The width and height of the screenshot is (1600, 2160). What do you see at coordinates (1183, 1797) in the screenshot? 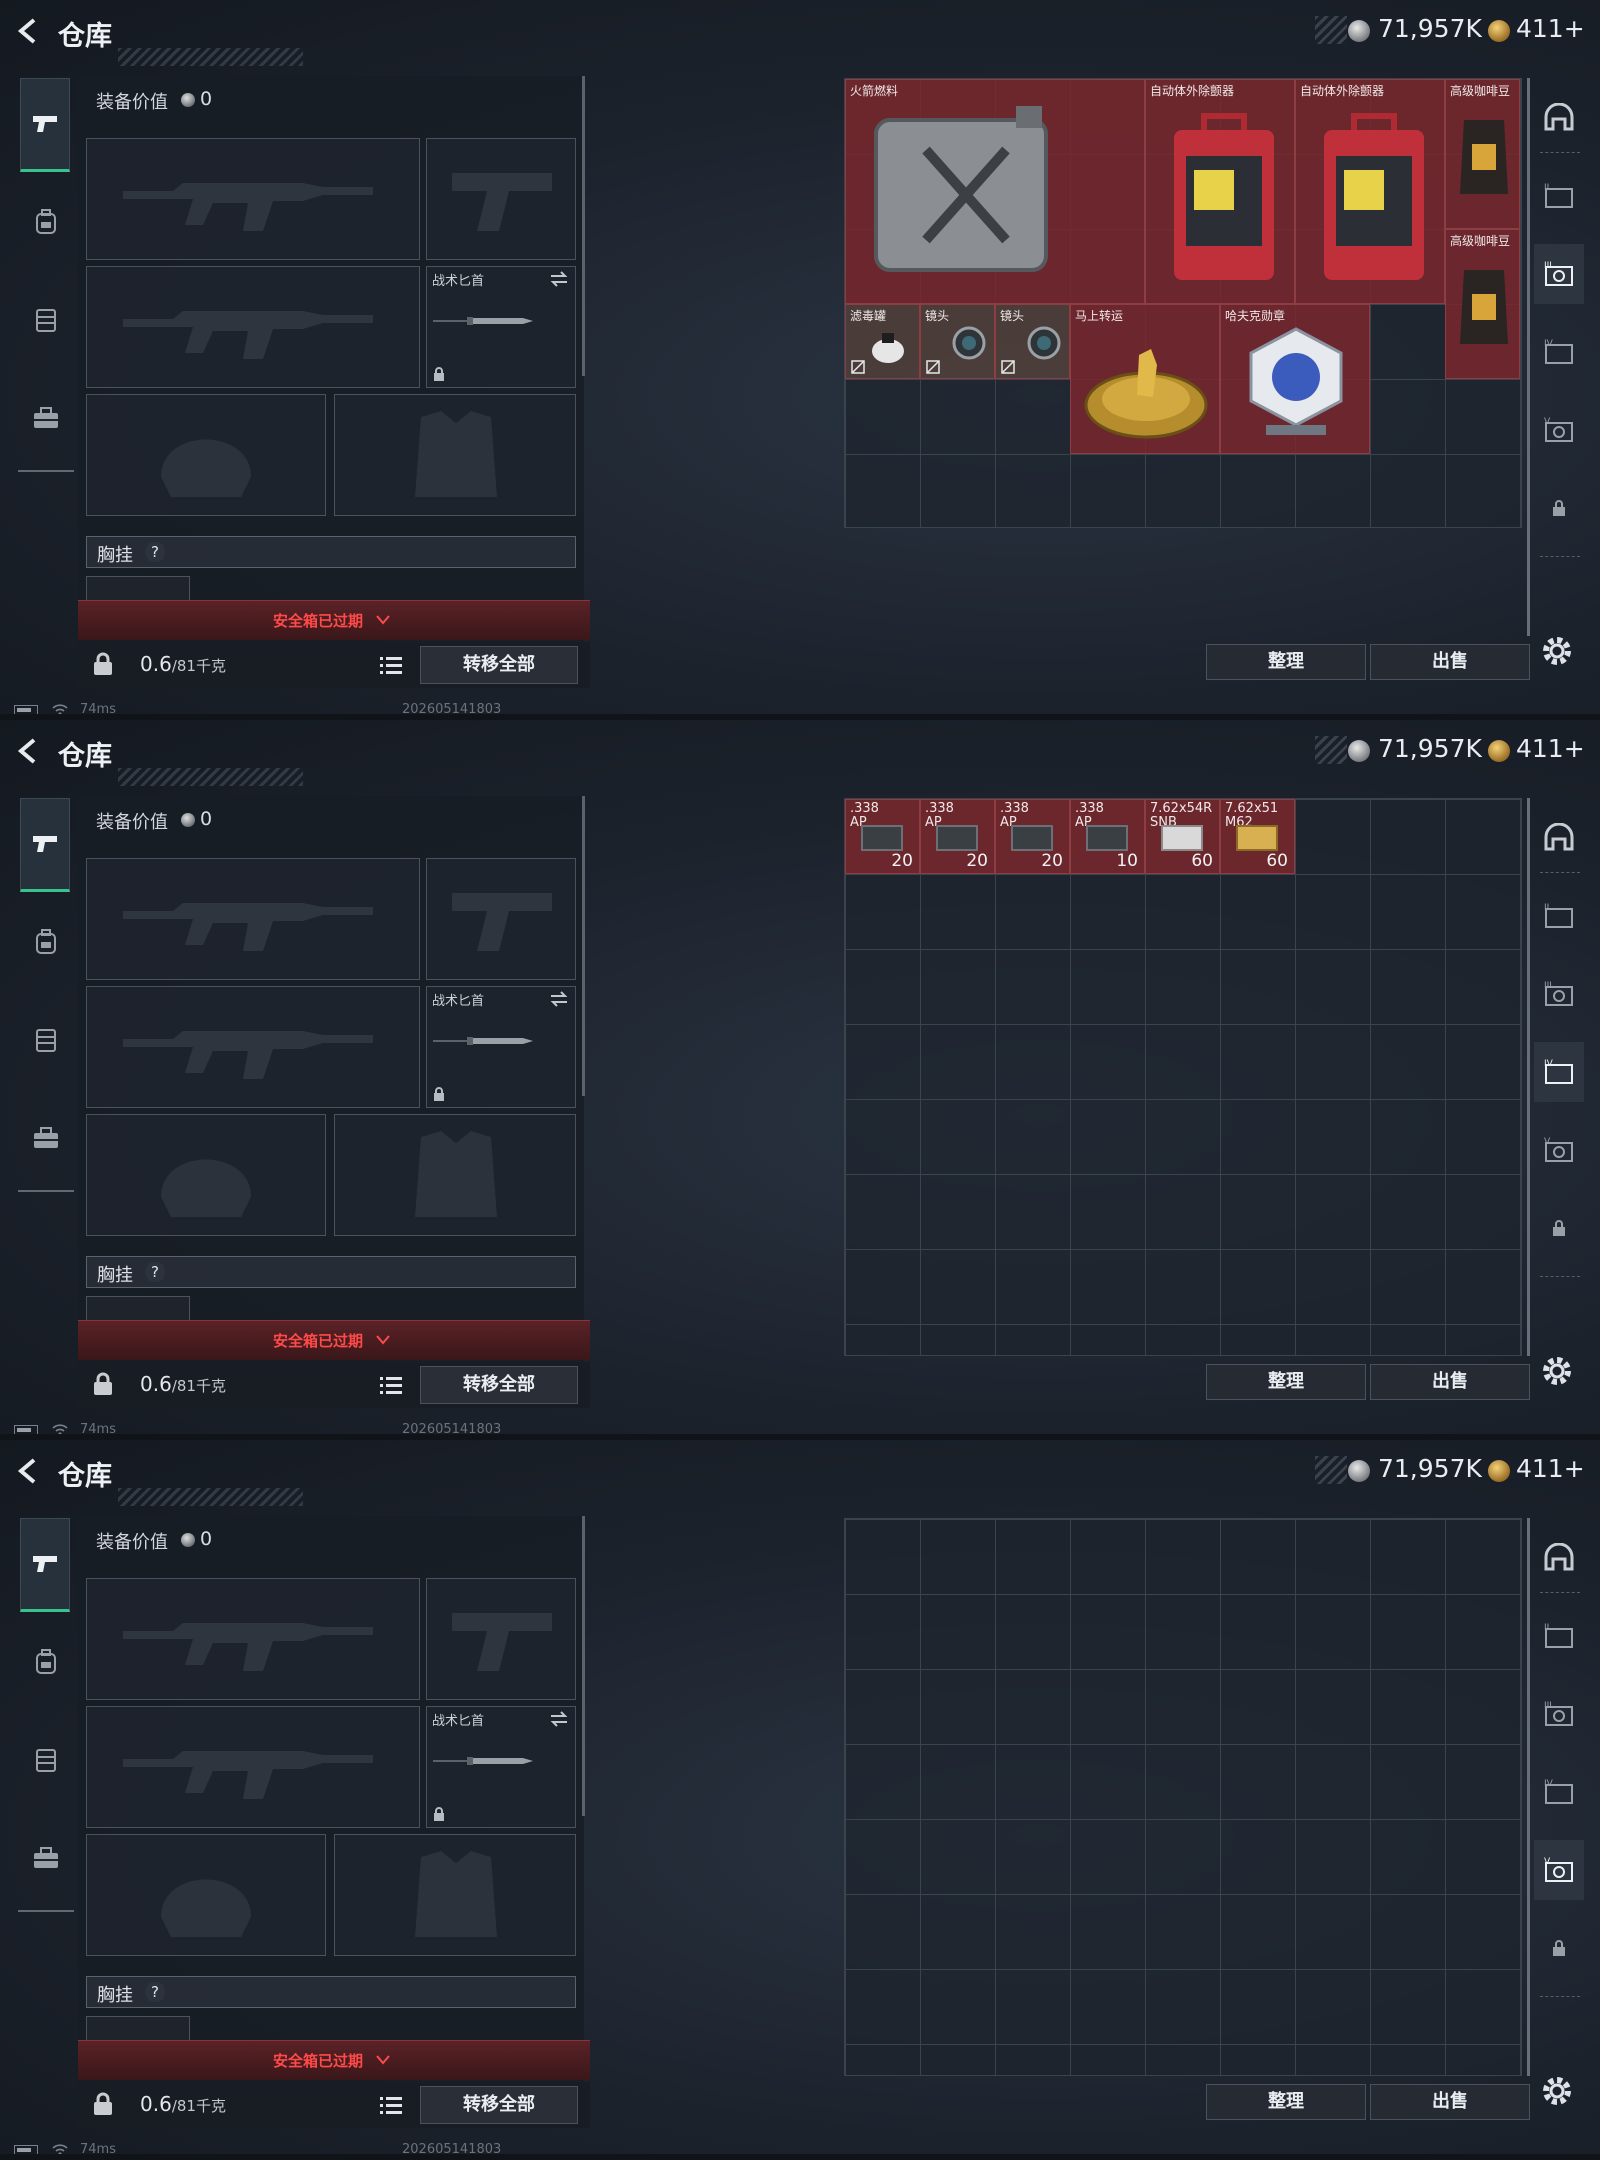
I see `stash-grid` at bounding box center [1183, 1797].